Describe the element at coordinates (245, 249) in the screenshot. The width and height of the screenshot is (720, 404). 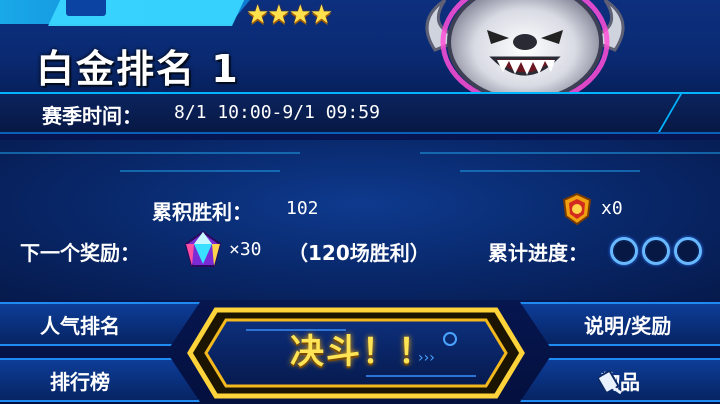
I see `reward-quantity: ×30` at that location.